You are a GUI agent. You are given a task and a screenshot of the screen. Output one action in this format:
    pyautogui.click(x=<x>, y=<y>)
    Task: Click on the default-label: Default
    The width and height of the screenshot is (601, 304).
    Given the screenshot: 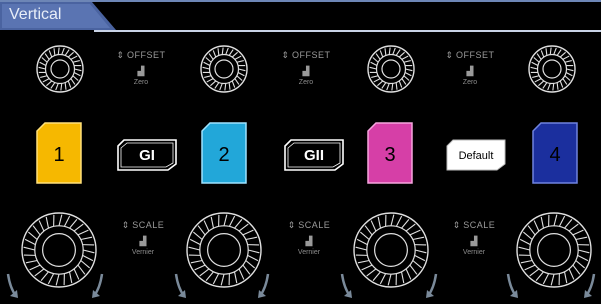 What is the action you would take?
    pyautogui.click(x=476, y=156)
    